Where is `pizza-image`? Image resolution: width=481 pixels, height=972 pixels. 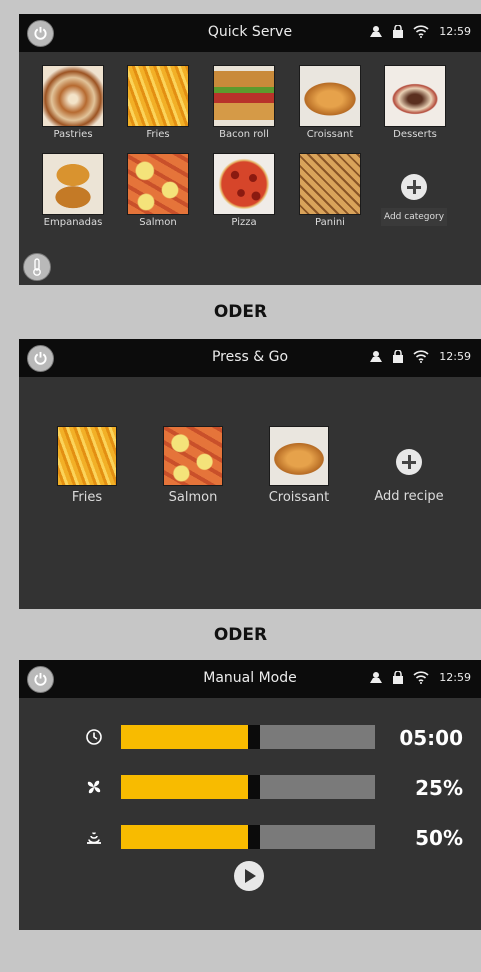
pizza-image is located at coordinates (244, 184).